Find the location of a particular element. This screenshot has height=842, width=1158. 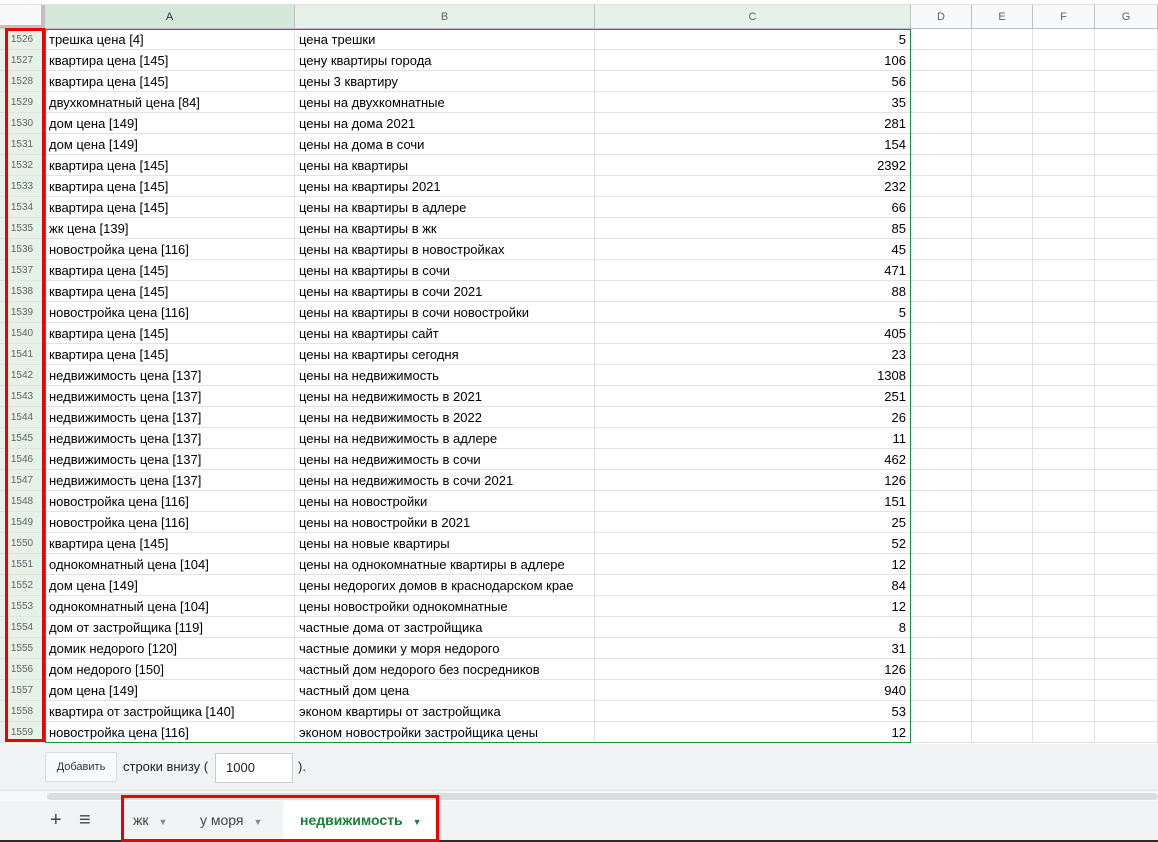

cell-a: однокомнатный цена [104] is located at coordinates (170, 564).